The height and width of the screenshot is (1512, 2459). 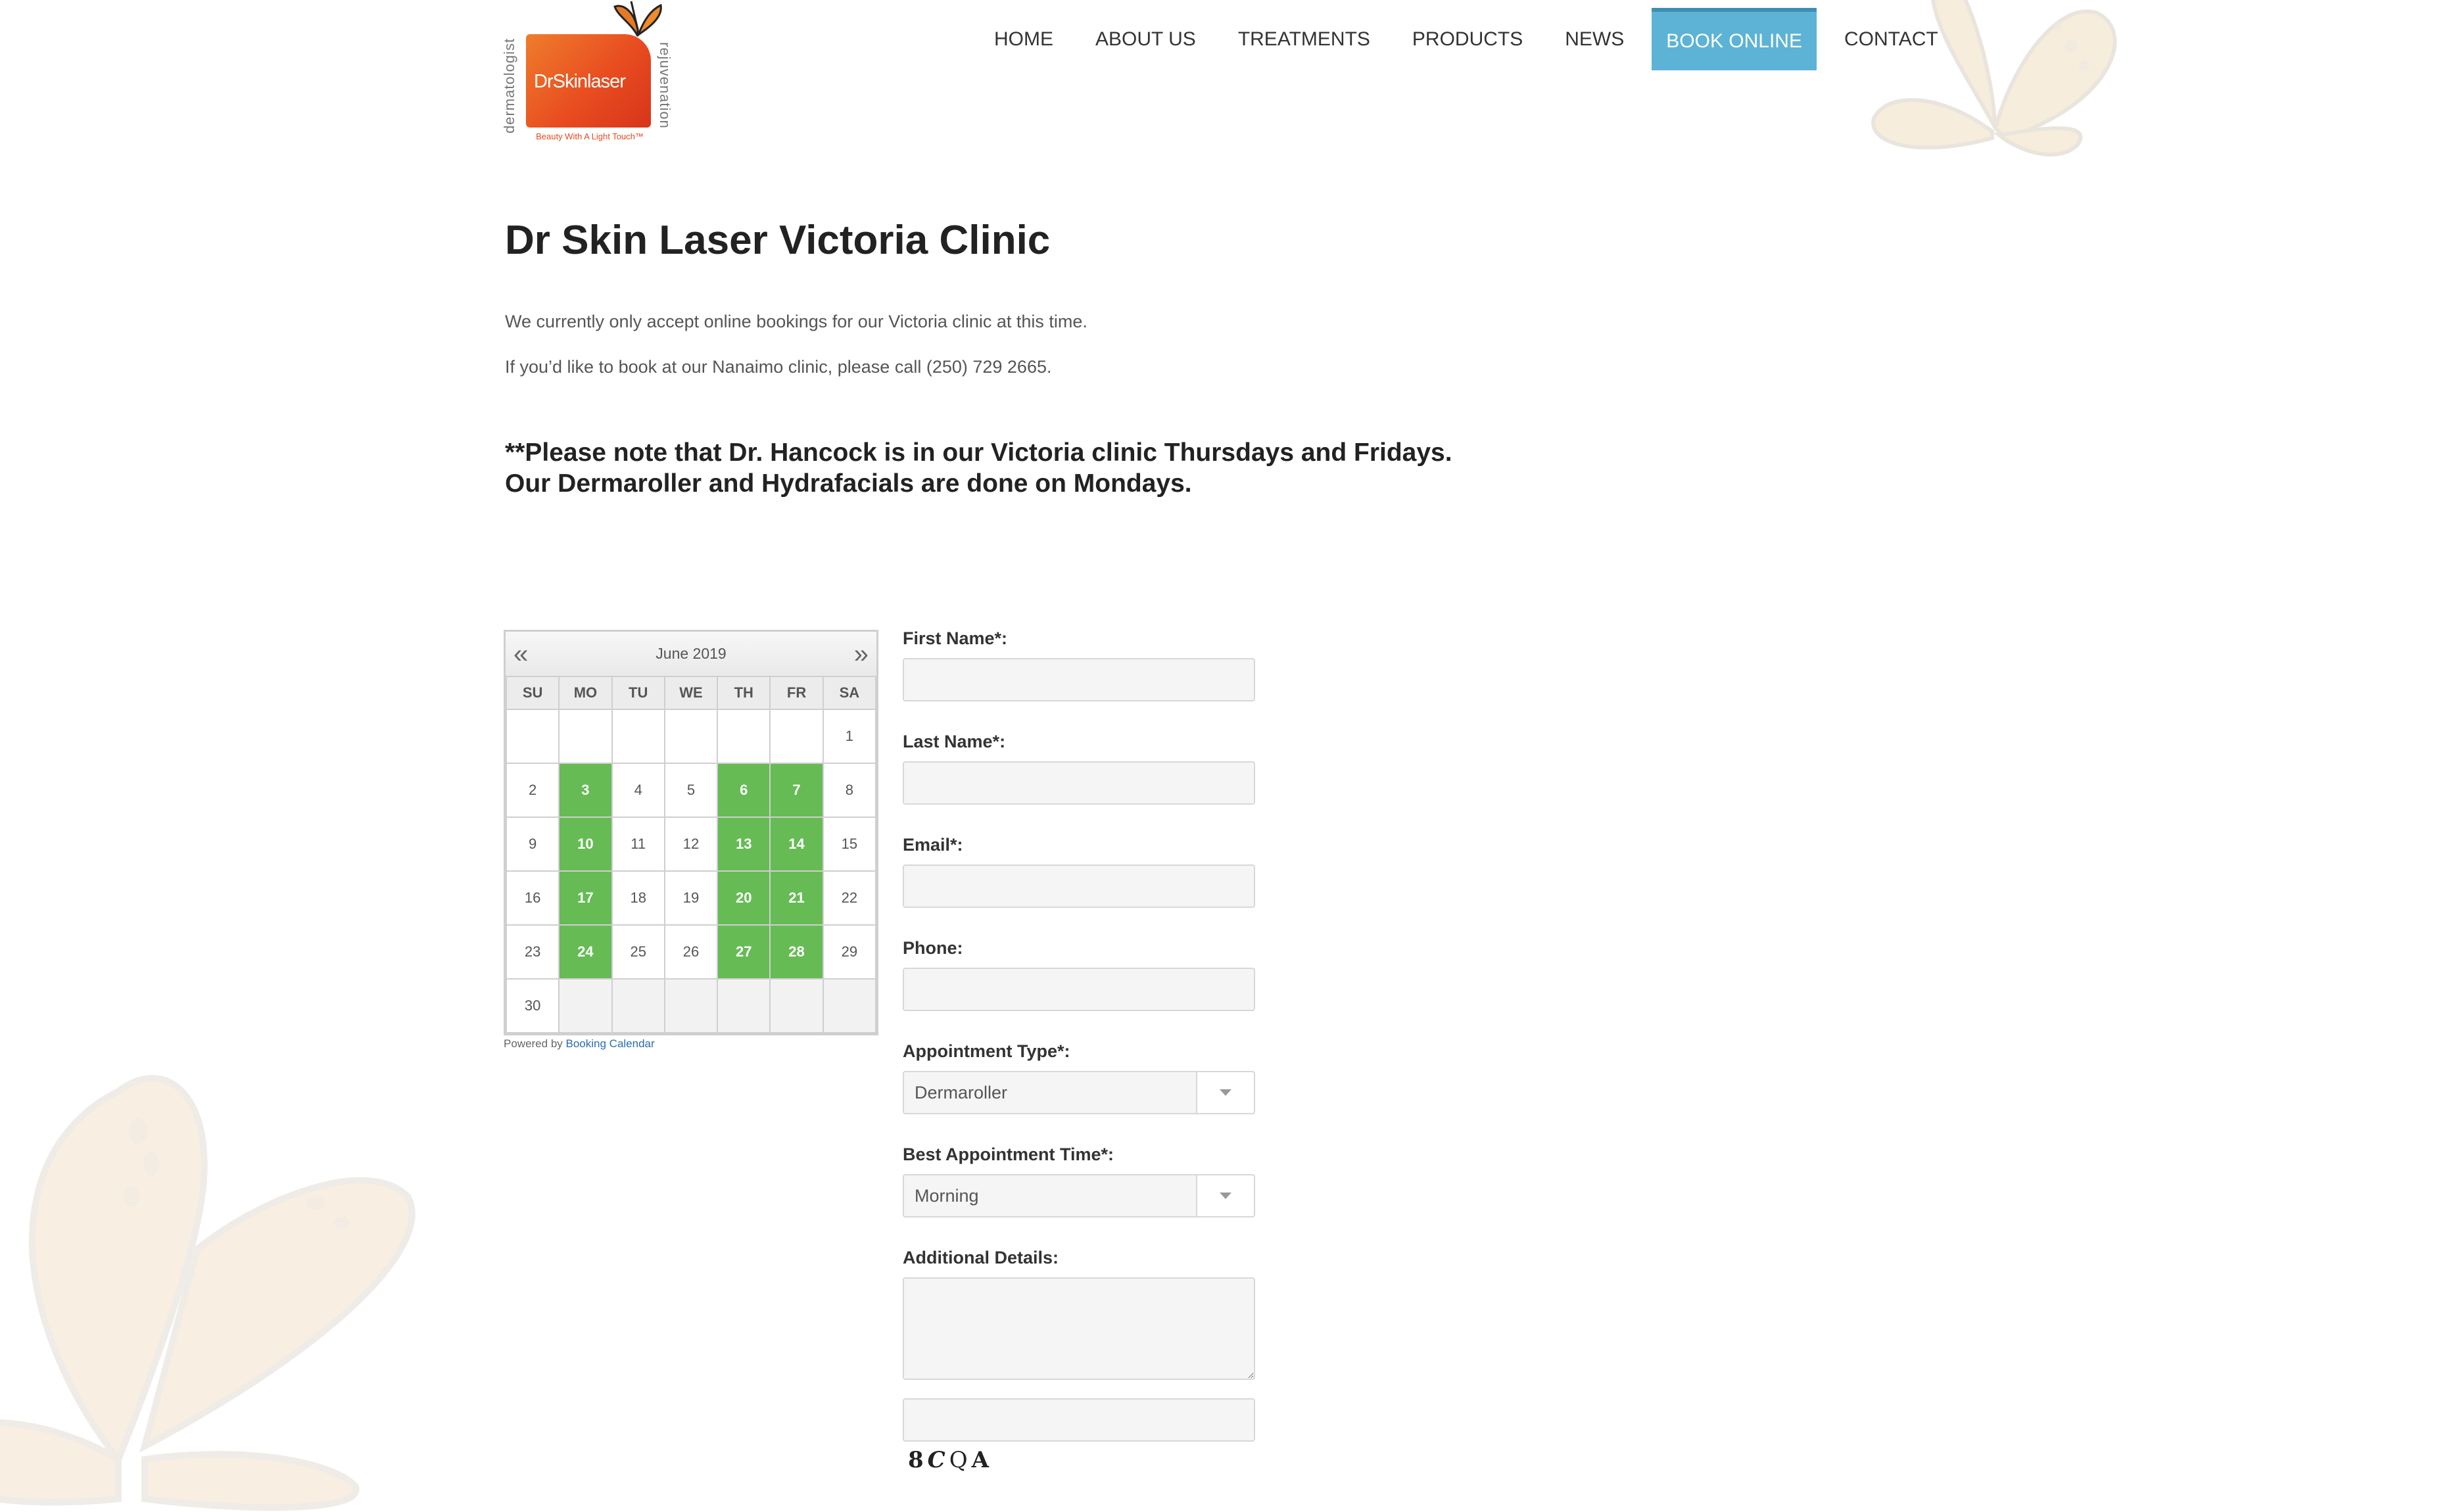 What do you see at coordinates (796, 952) in the screenshot?
I see `calendar-day-available: 28` at bounding box center [796, 952].